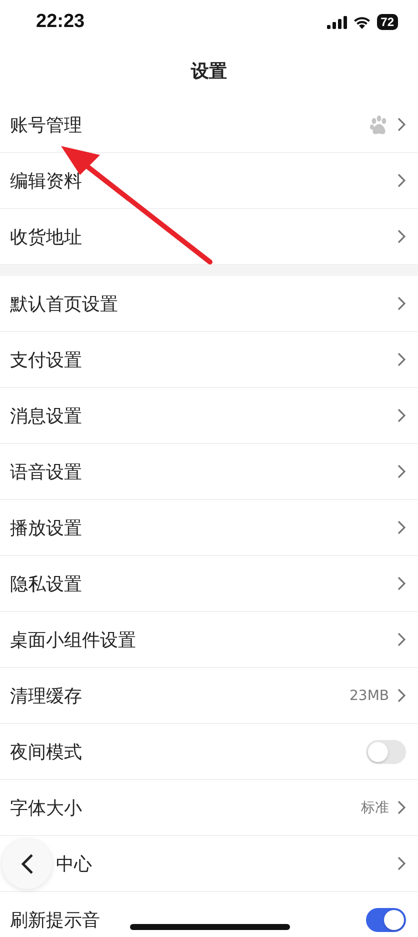 This screenshot has height=937, width=418. I want to click on row-label: 字体大小, so click(46, 808).